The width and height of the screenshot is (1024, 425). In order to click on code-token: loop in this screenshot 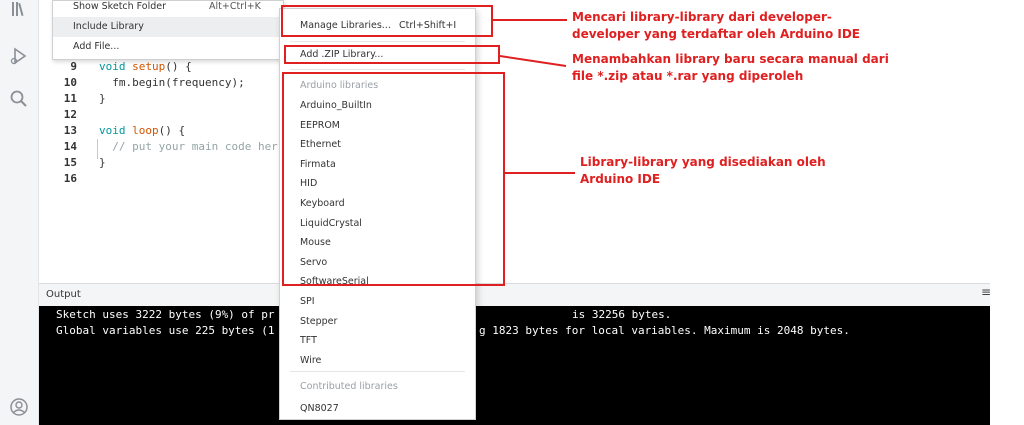, I will do `click(145, 130)`.